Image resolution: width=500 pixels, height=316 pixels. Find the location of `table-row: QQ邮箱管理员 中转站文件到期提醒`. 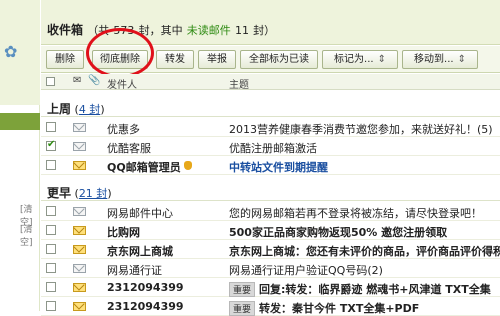

table-row: QQ邮箱管理员 中转站文件到期提醒 is located at coordinates (270, 165).